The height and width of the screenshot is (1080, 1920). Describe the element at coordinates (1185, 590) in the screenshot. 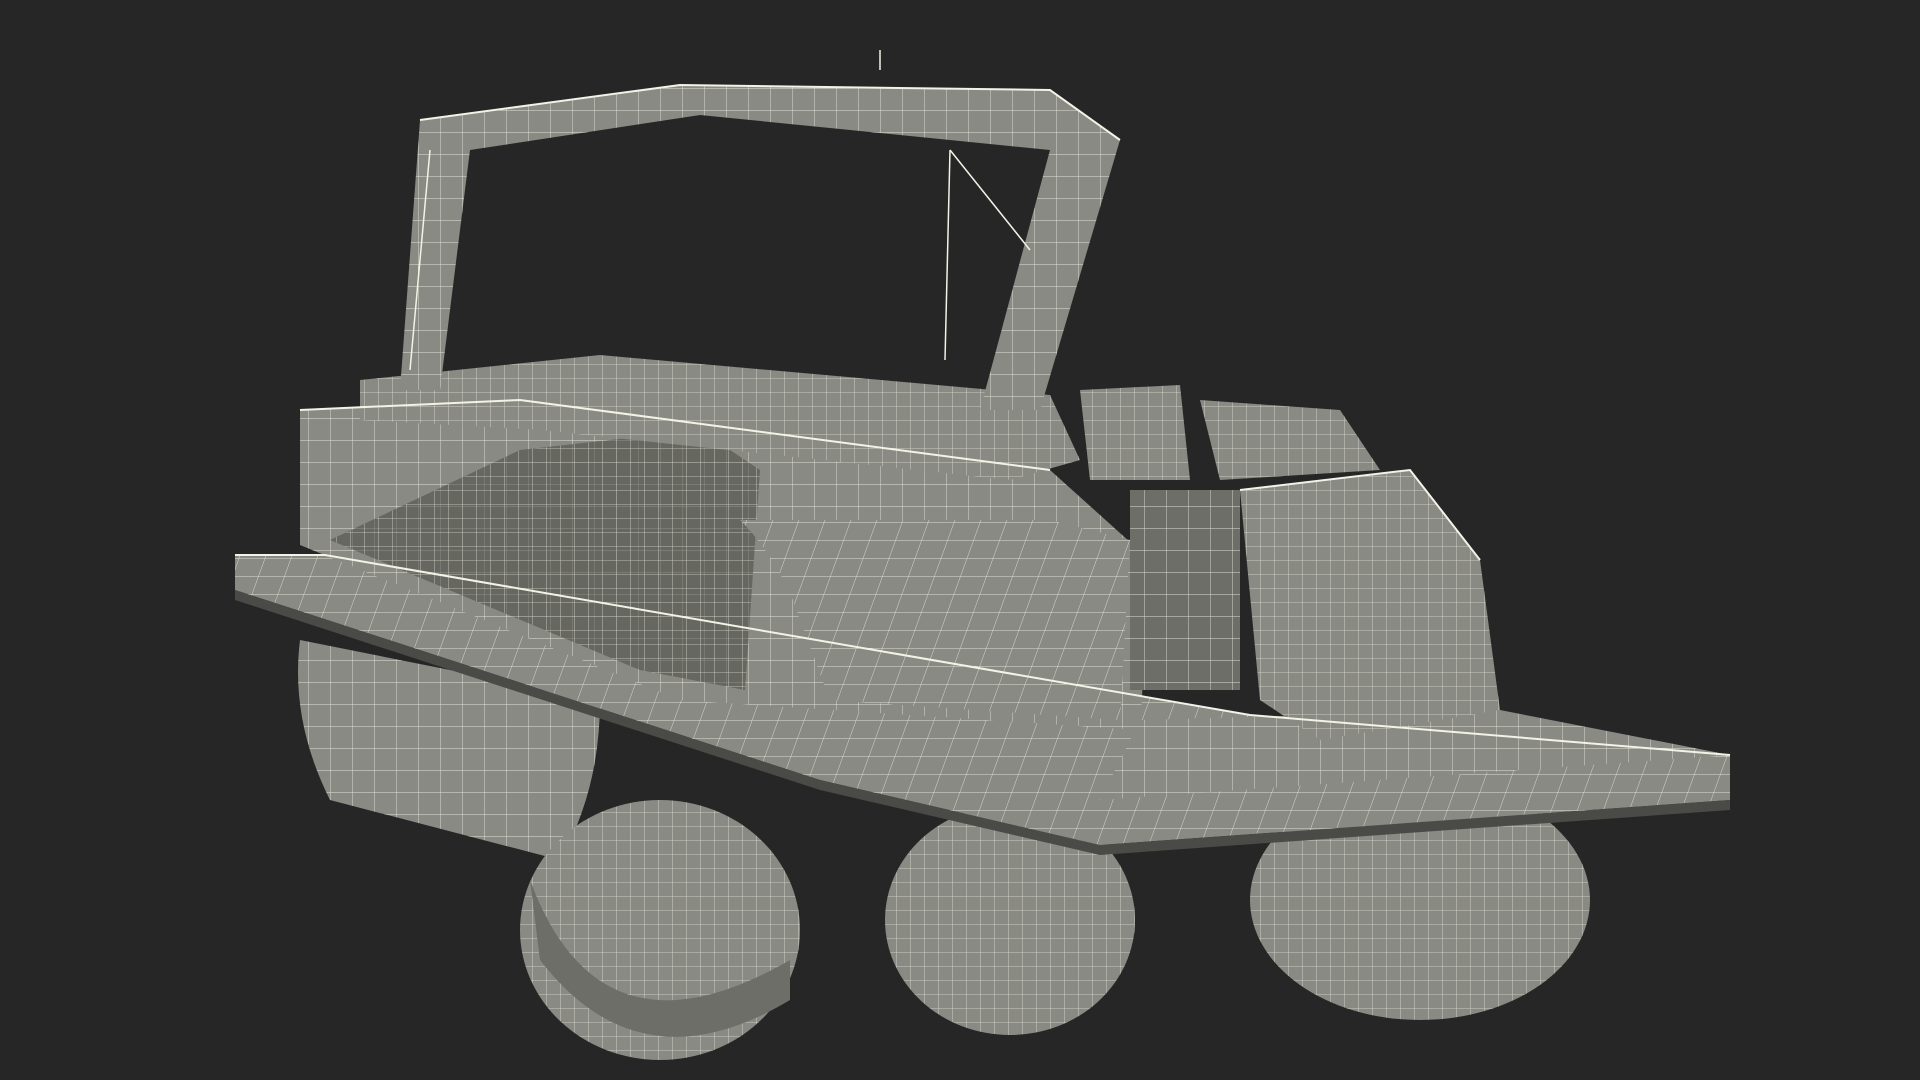

I see `rear-gate` at that location.